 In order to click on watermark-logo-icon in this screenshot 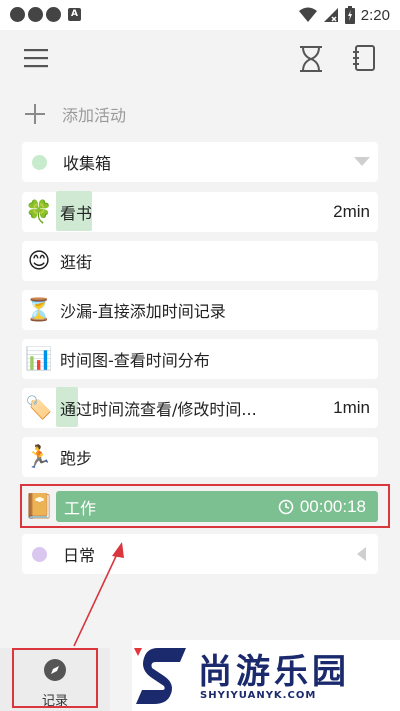, I will do `click(160, 676)`.